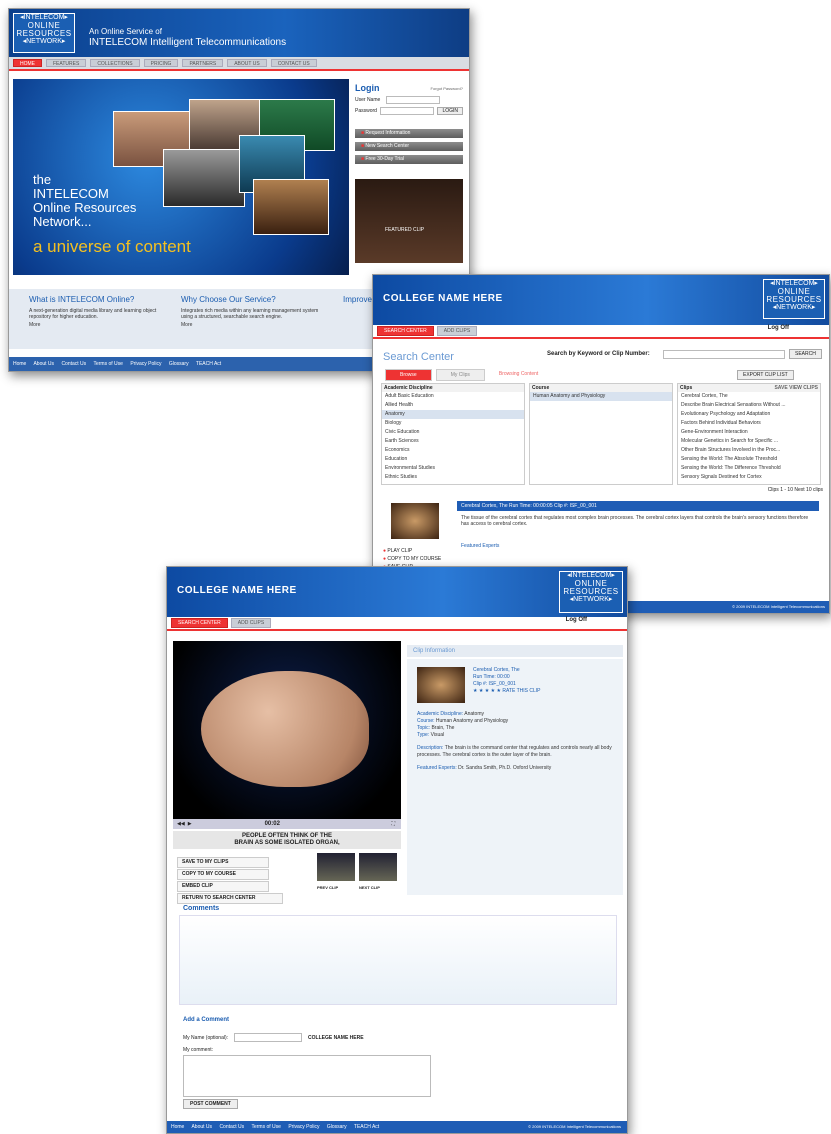 The height and width of the screenshot is (1134, 831). I want to click on tab-browse: Browse, so click(408, 375).